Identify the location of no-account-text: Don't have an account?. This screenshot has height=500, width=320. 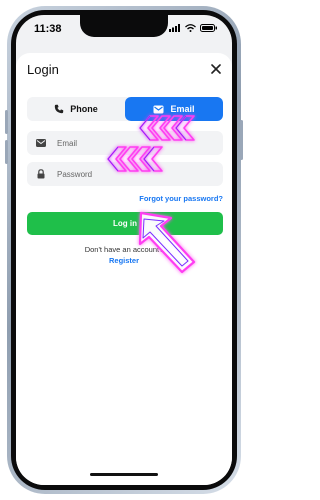
(124, 249).